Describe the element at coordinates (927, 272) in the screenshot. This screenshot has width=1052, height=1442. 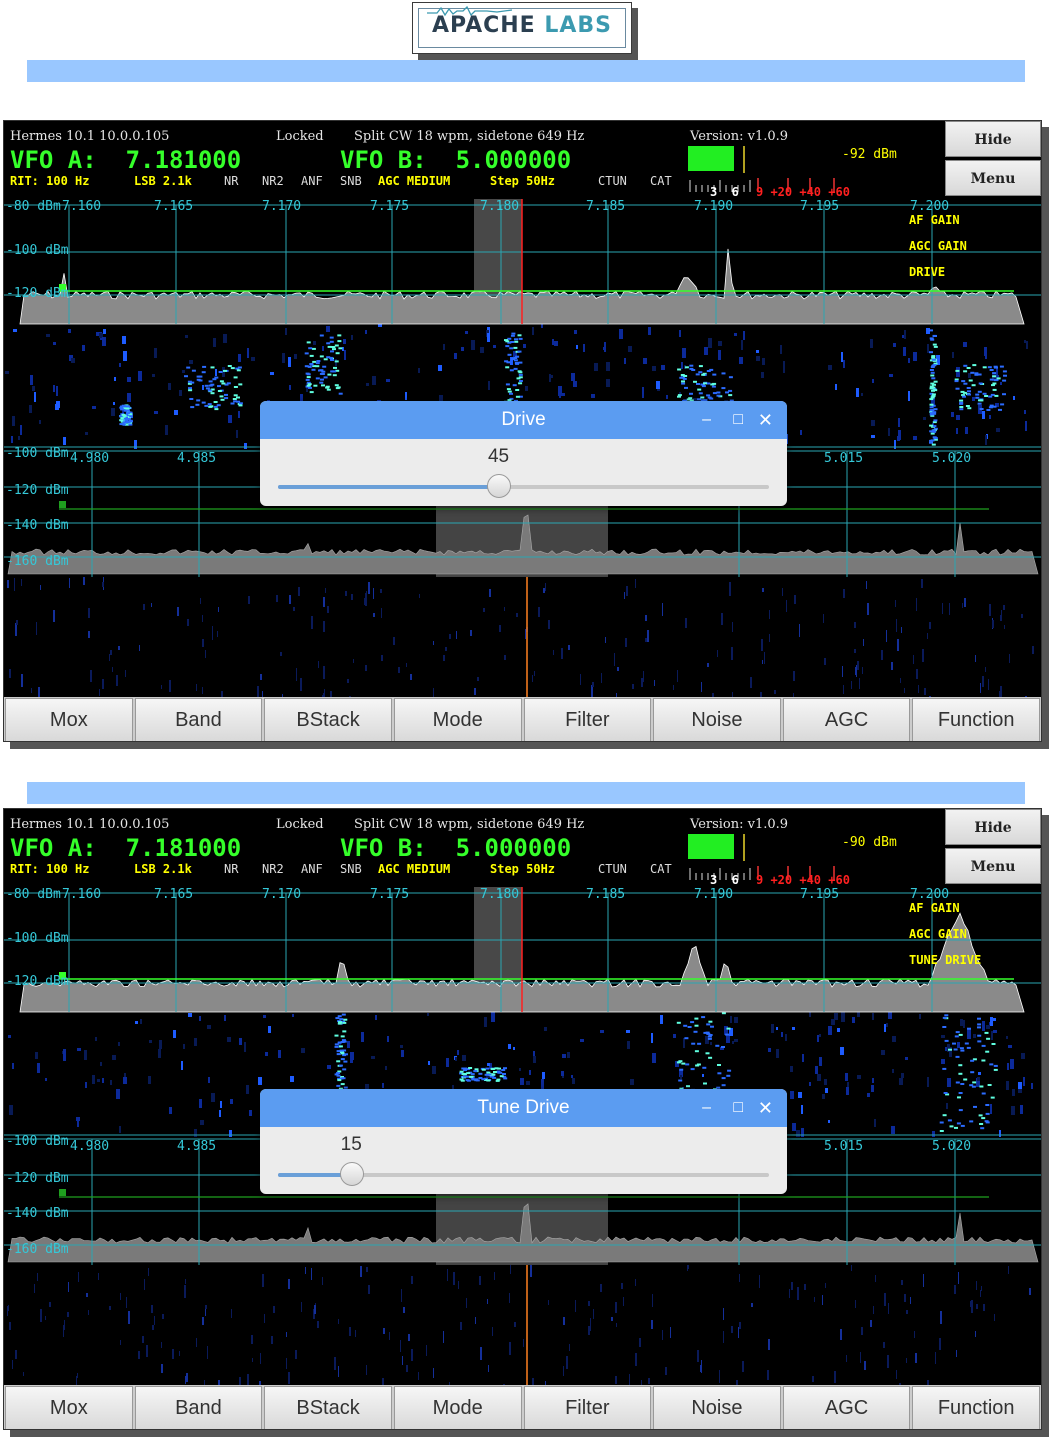
I see `overlay-control-label: DRIVE` at that location.